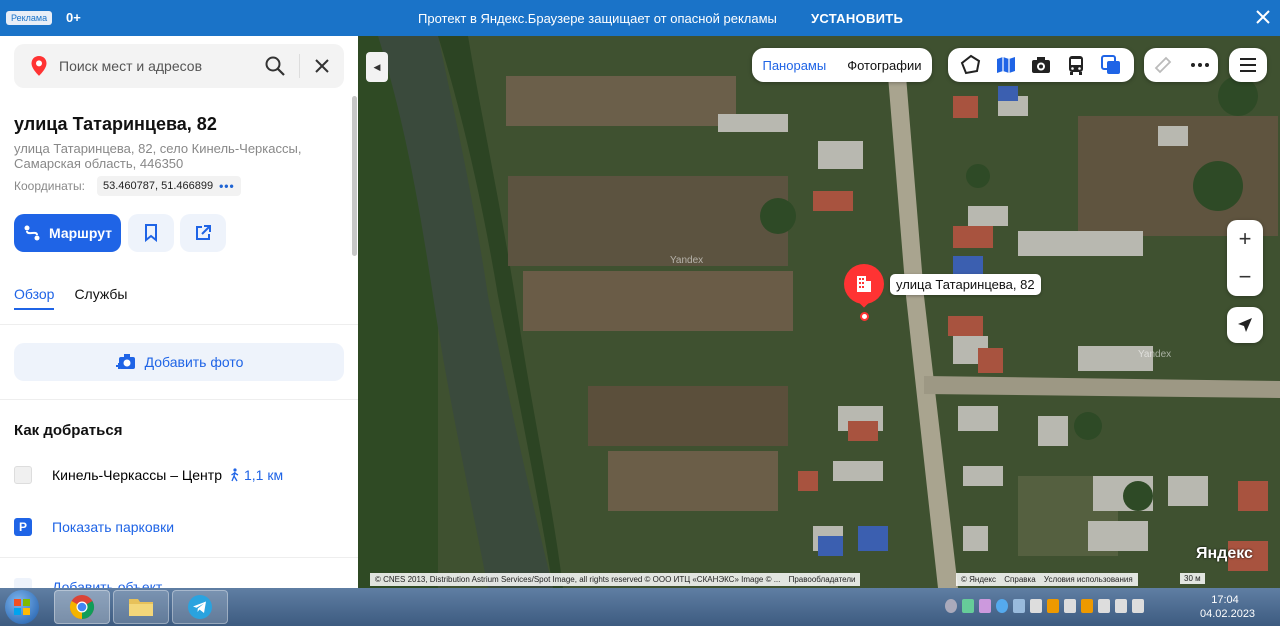 This screenshot has height=626, width=1280. I want to click on add-photo-button: Добавить фото, so click(179, 362).